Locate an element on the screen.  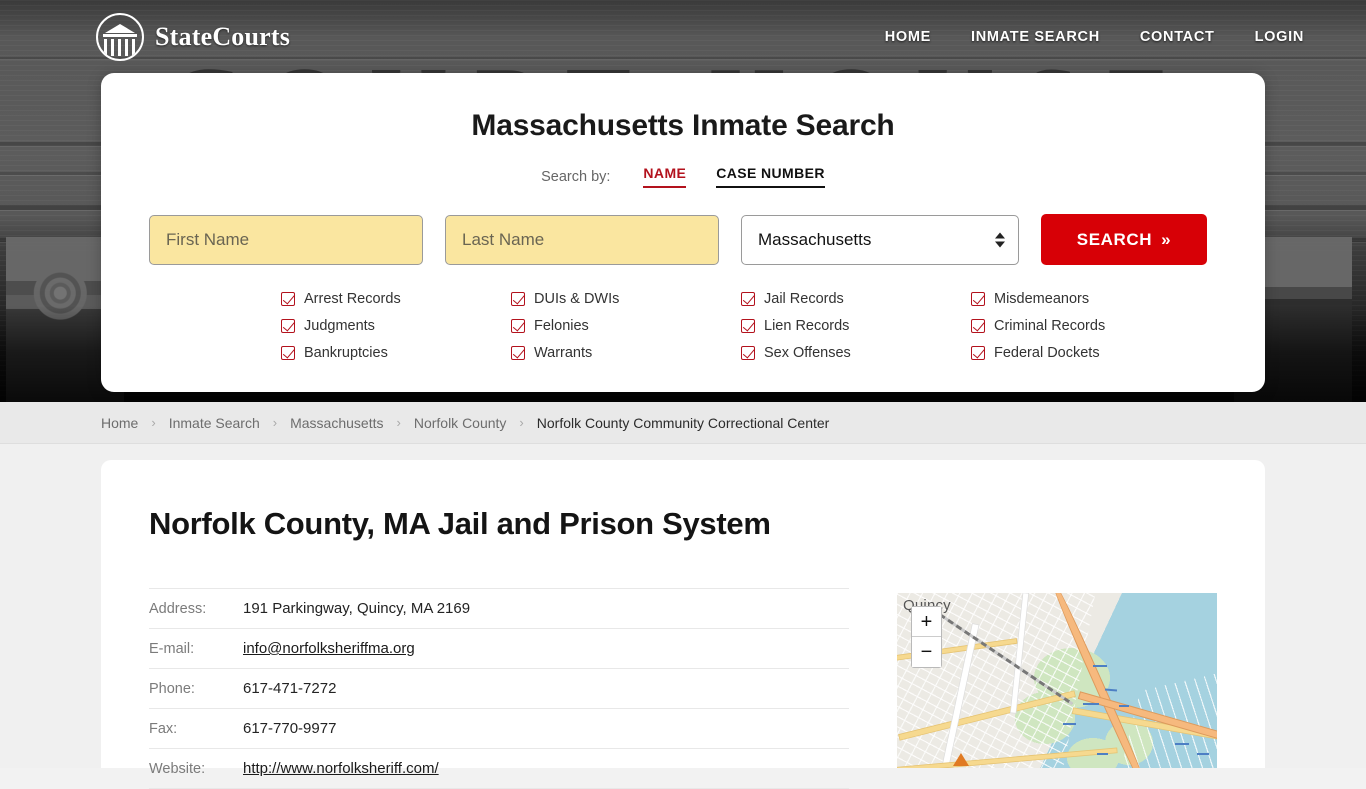
record-type-item: Bankruptcies is located at coordinates (396, 353).